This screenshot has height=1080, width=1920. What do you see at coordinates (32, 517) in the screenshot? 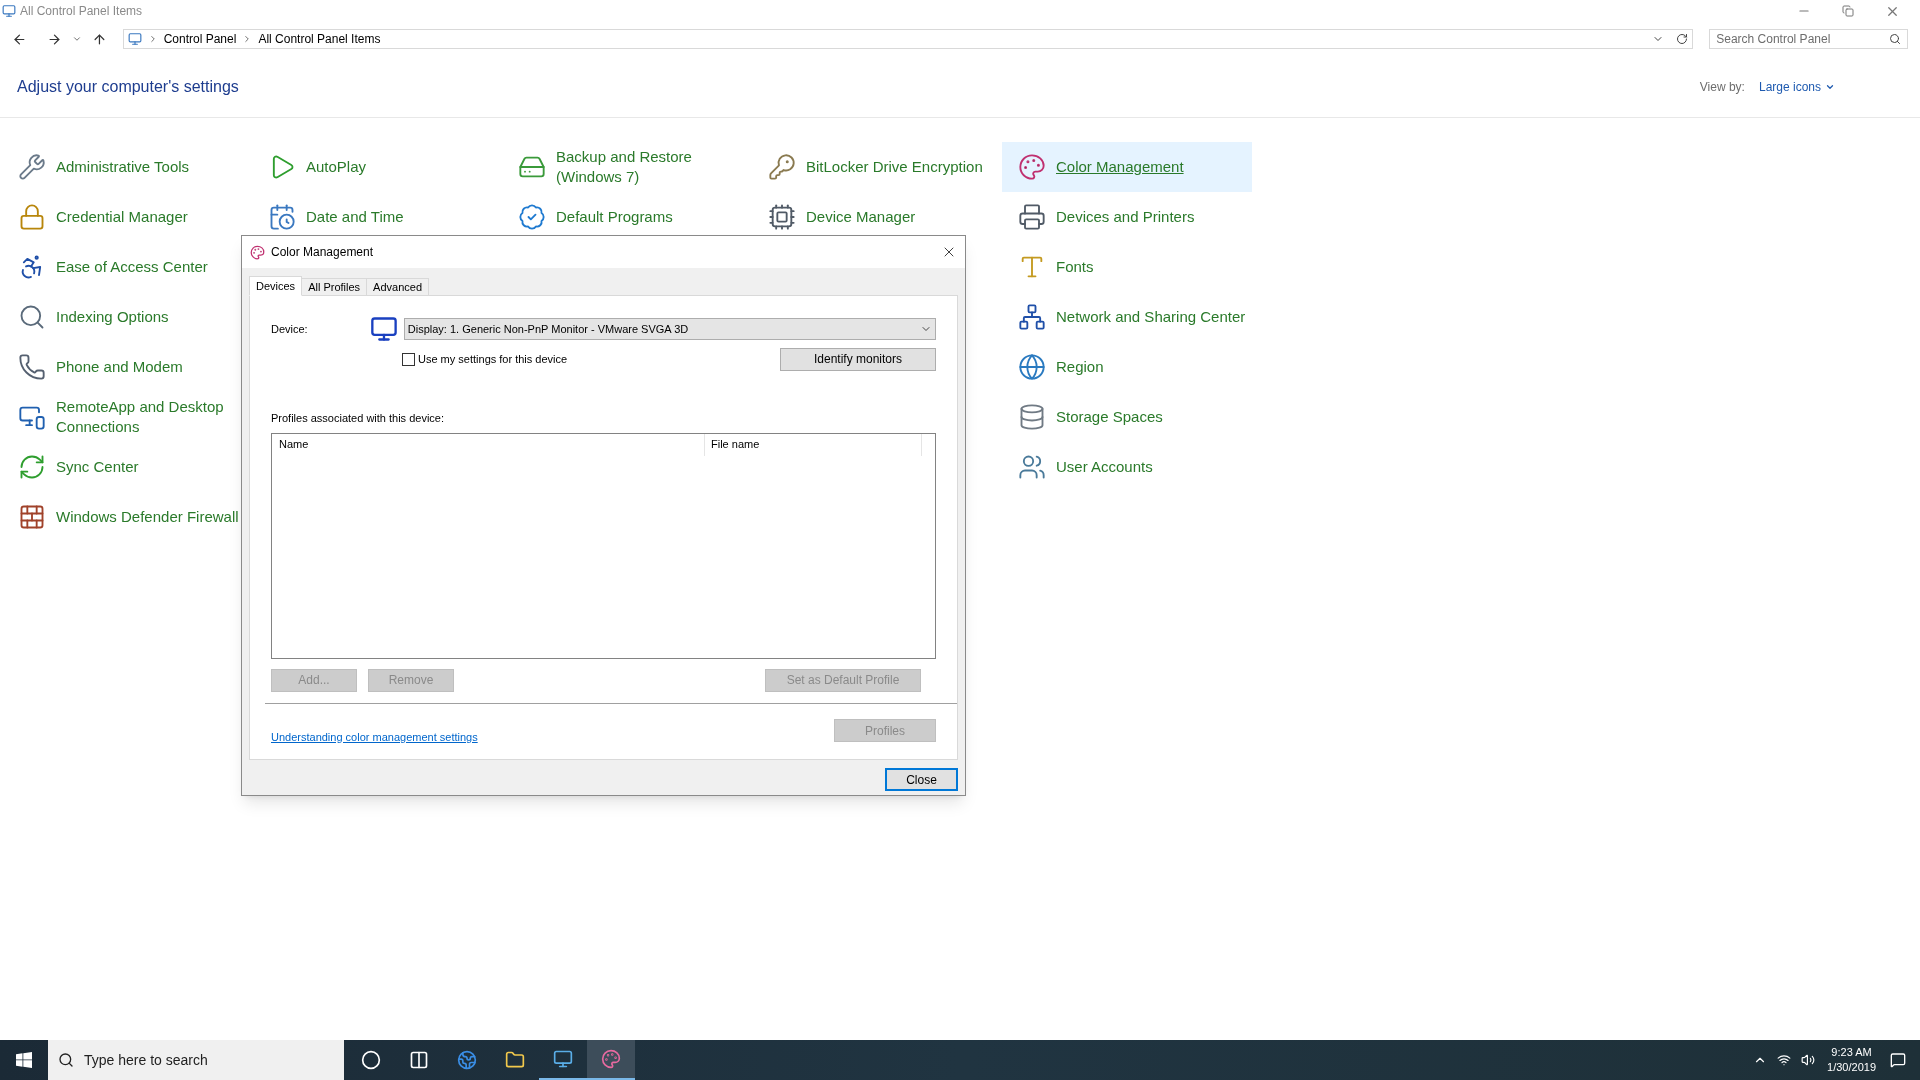
I see `brick-wall-icon` at bounding box center [32, 517].